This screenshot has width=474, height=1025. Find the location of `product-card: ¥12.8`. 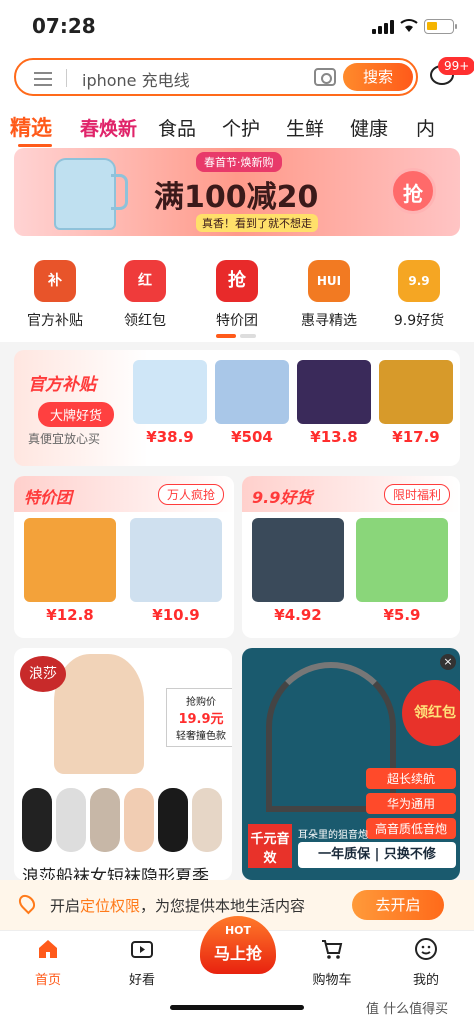

product-card: ¥12.8 is located at coordinates (70, 571).